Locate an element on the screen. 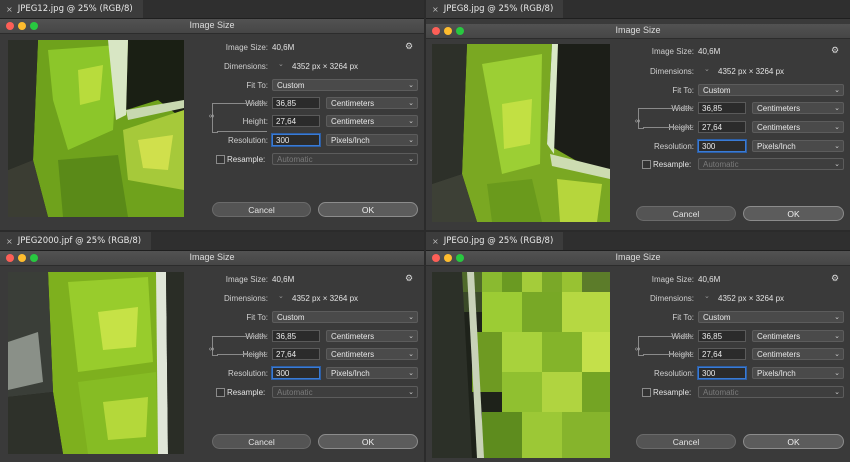  document-tab: × JPEG2000.jpf @ 25% (RGB/8) is located at coordinates (76, 241).